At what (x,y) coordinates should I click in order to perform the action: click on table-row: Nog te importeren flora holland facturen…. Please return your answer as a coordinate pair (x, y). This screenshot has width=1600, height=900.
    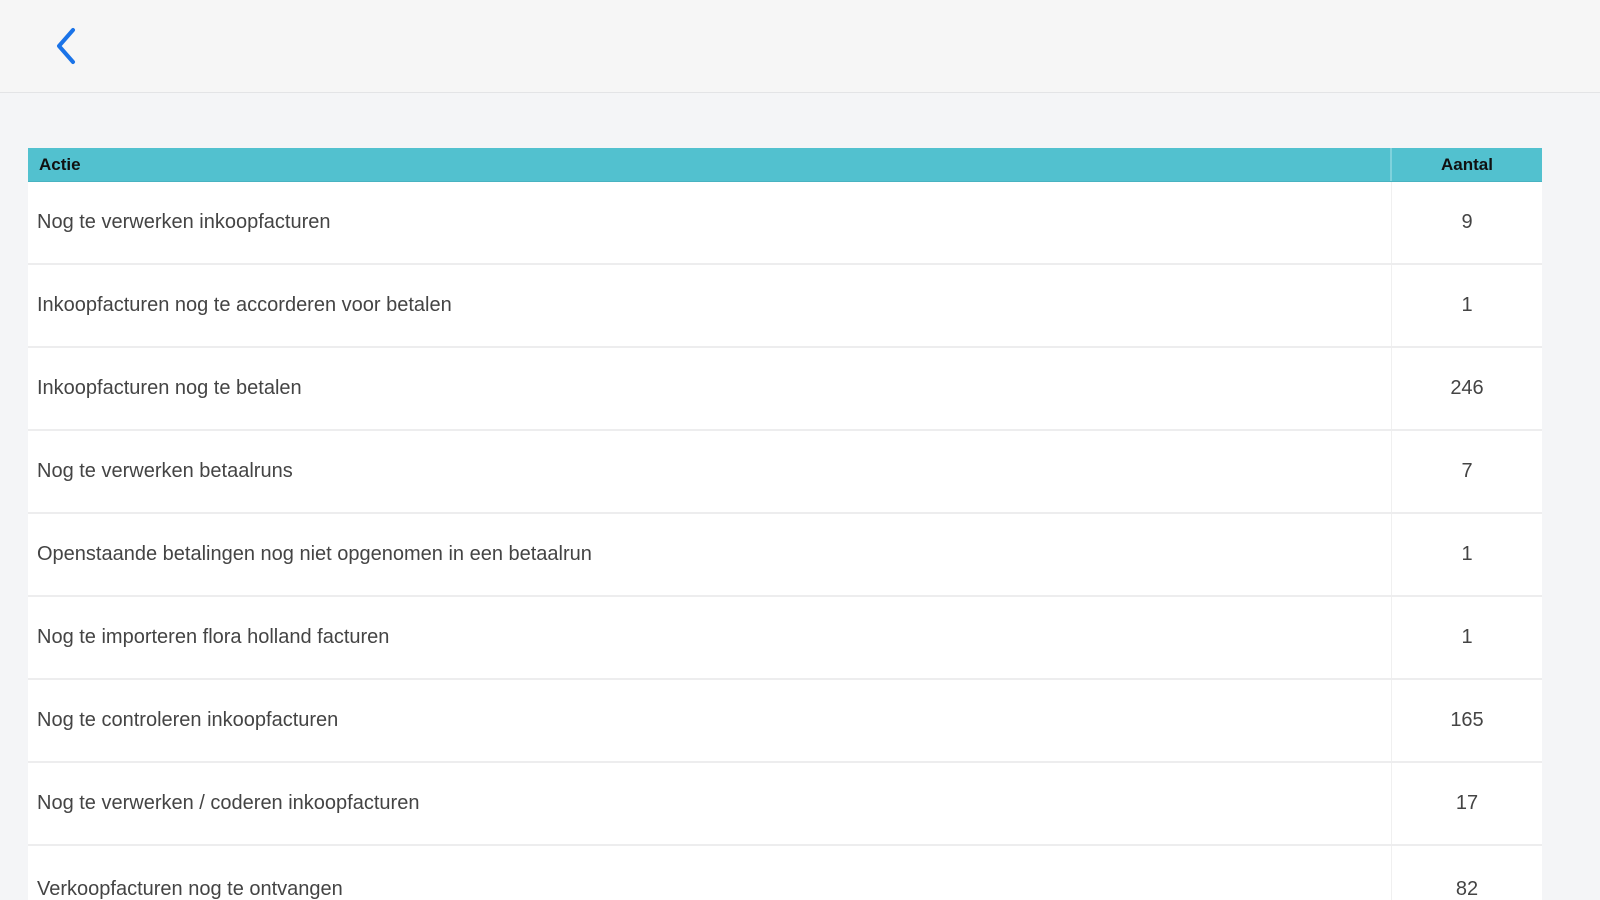
    Looking at the image, I should click on (785, 638).